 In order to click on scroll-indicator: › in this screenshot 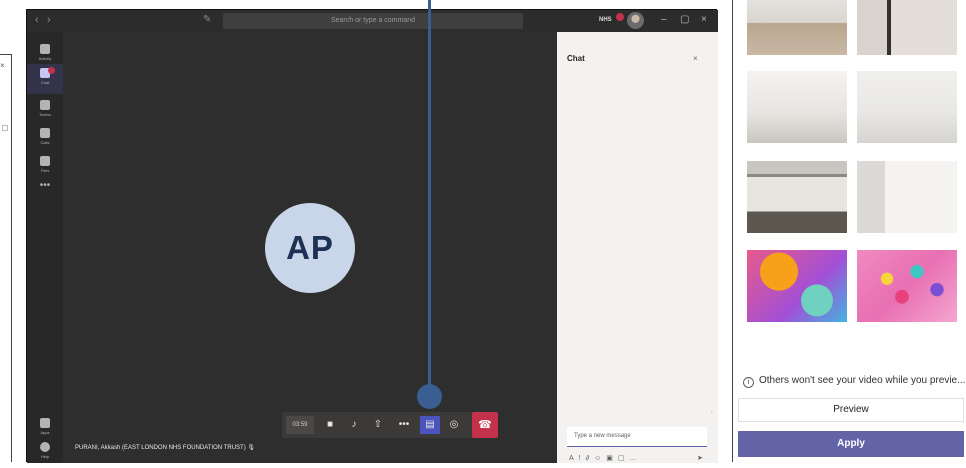, I will do `click(712, 413)`.